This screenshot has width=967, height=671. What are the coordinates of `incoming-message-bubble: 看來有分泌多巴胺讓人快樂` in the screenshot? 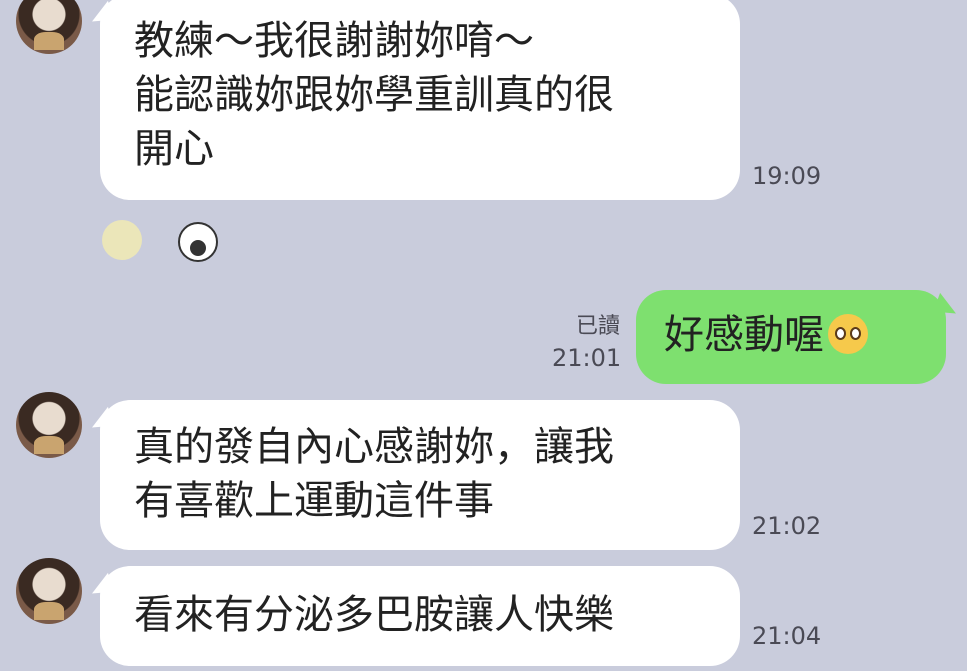 It's located at (420, 616).